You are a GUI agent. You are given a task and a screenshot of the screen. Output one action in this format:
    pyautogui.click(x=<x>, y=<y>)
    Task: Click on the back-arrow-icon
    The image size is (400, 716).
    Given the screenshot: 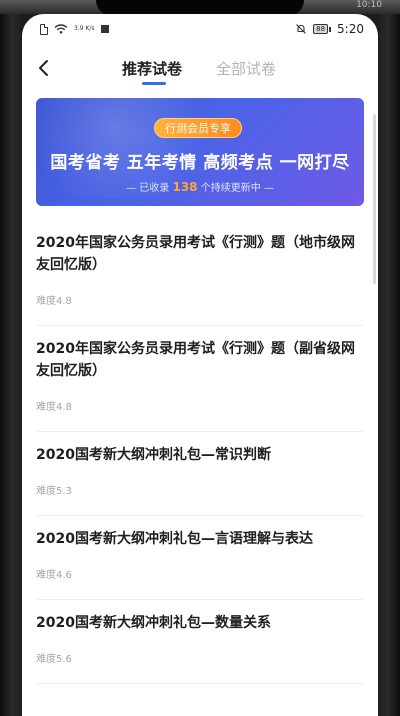 What is the action you would take?
    pyautogui.click(x=44, y=68)
    